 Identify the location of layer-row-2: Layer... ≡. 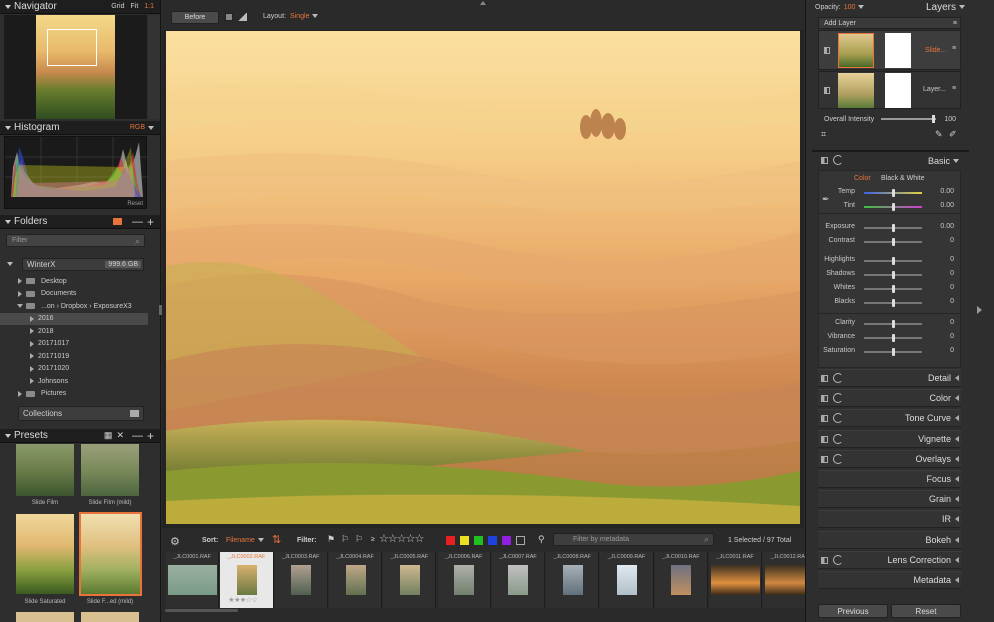
(889, 90).